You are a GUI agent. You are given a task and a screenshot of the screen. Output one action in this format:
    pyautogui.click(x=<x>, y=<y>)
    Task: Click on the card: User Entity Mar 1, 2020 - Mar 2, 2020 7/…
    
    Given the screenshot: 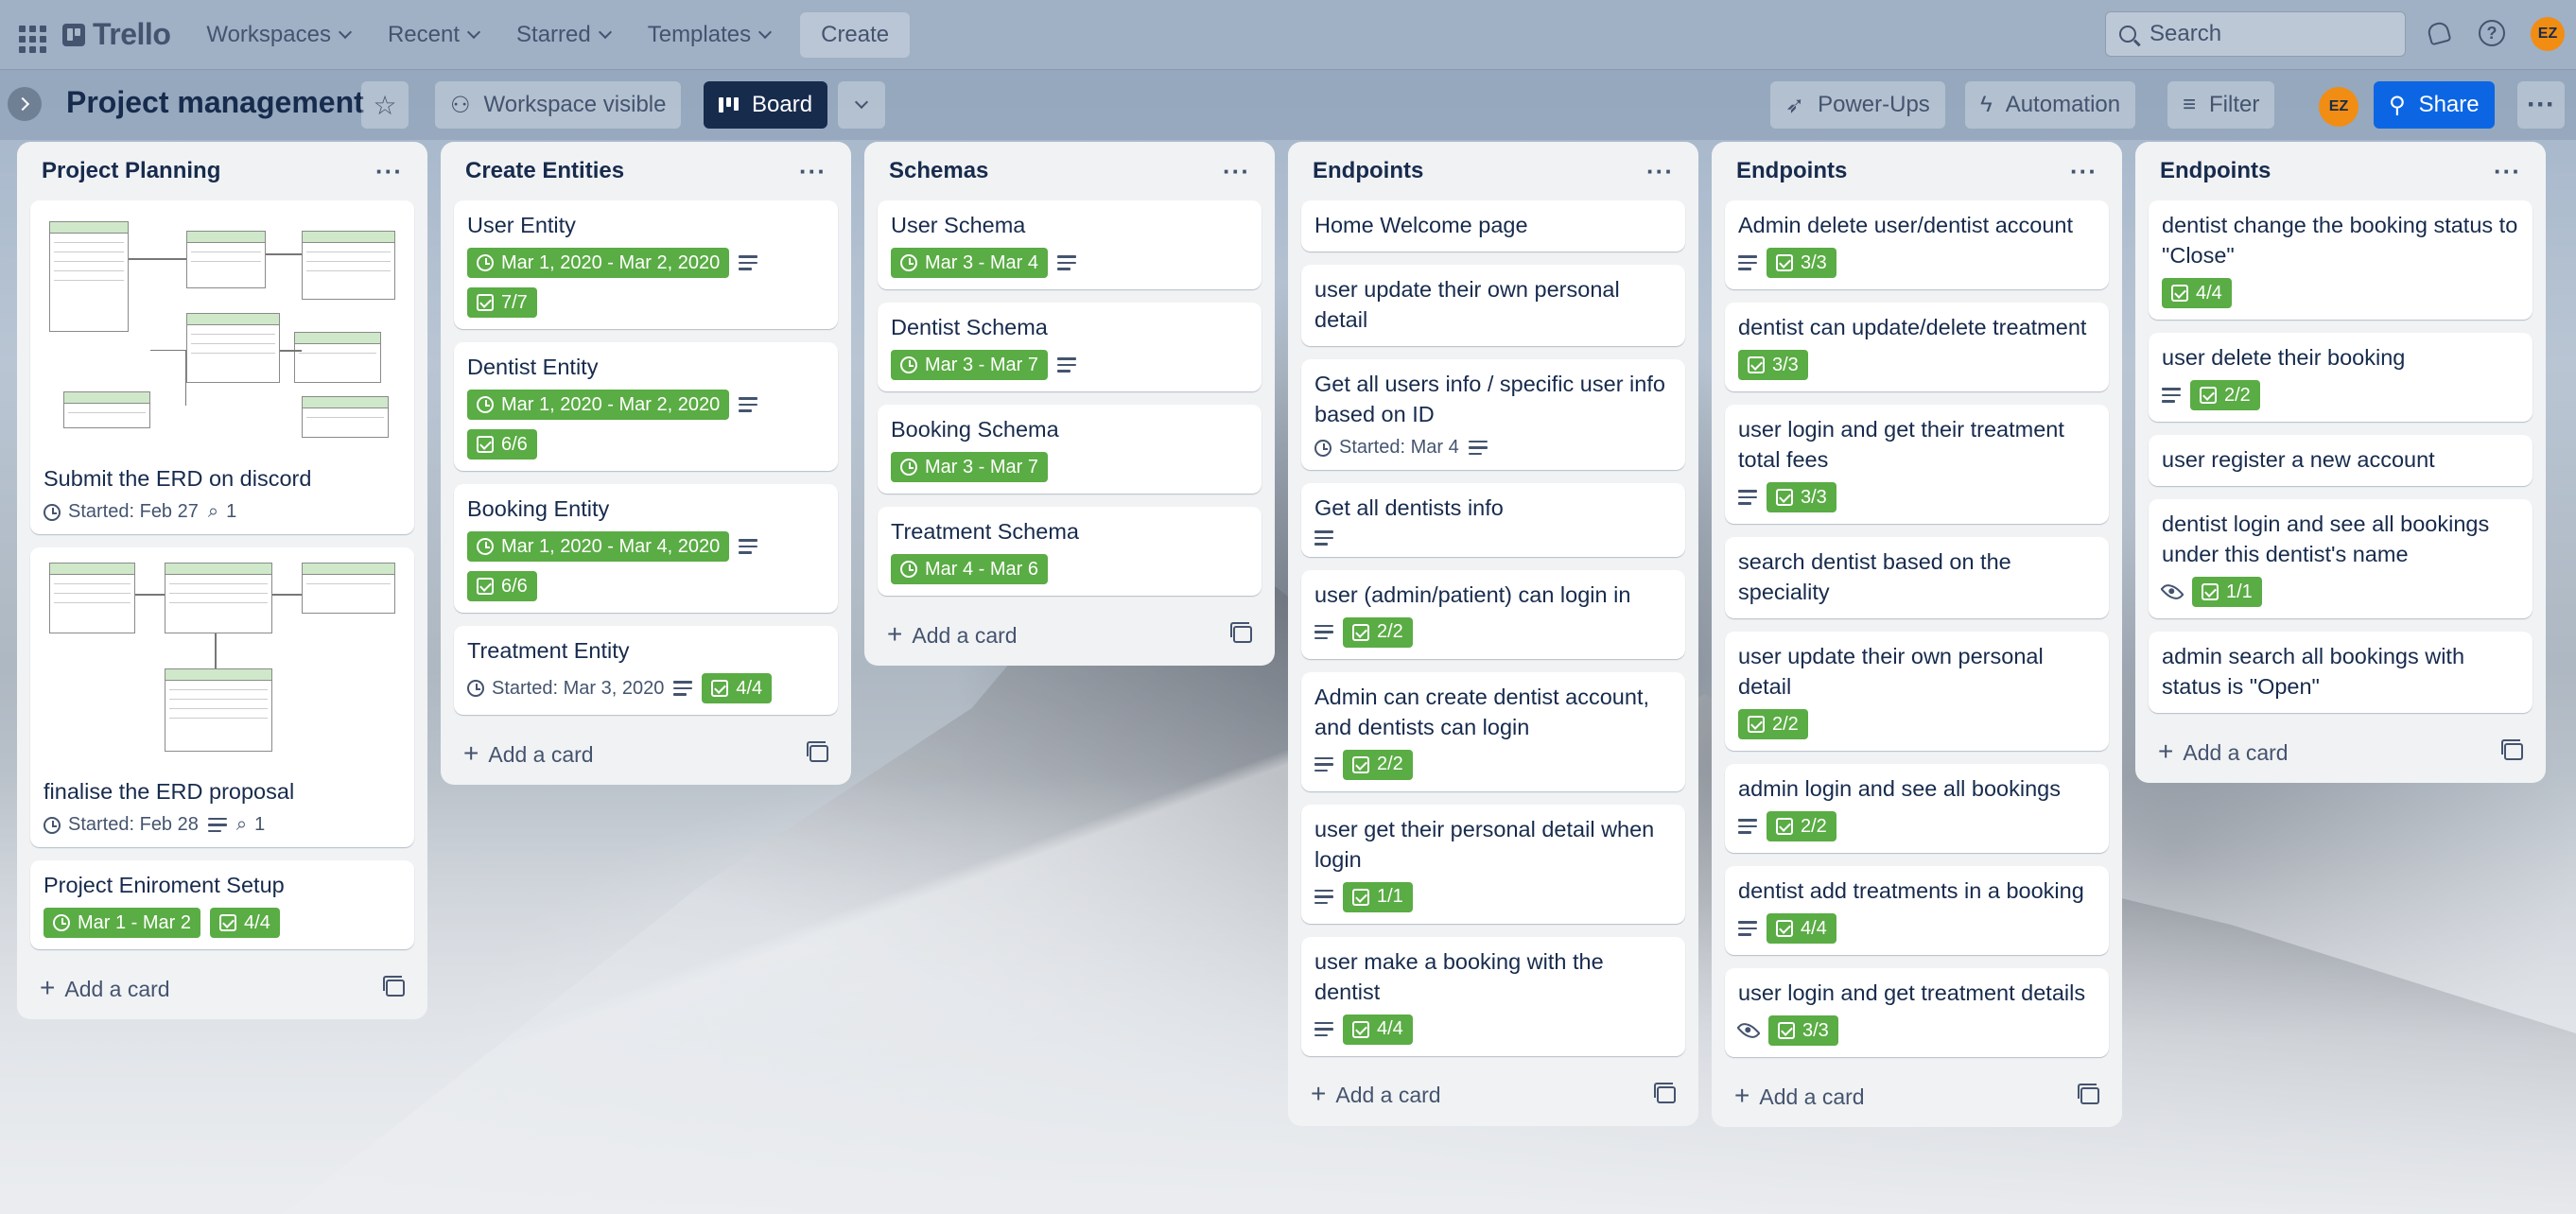 What is the action you would take?
    pyautogui.click(x=646, y=264)
    